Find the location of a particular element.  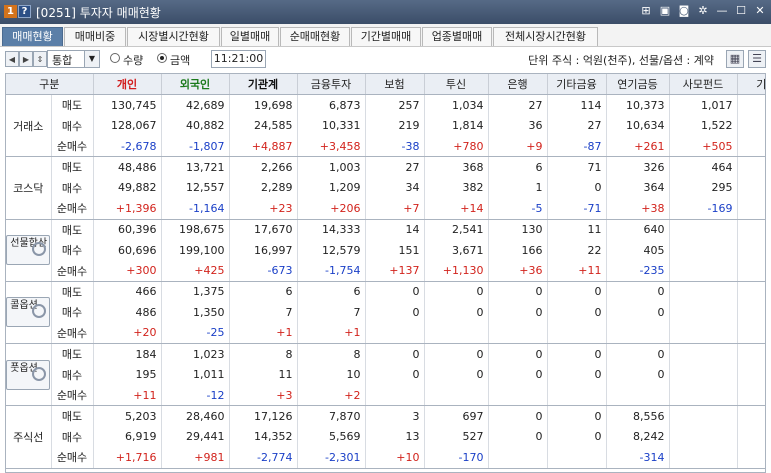

tab-all-market-time: 전체시장시간현황 is located at coordinates (545, 36).